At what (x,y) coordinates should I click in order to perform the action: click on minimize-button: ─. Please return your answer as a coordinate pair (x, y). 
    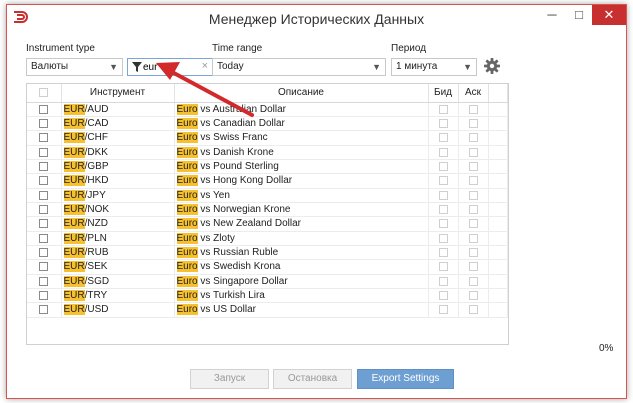
    Looking at the image, I should click on (552, 15).